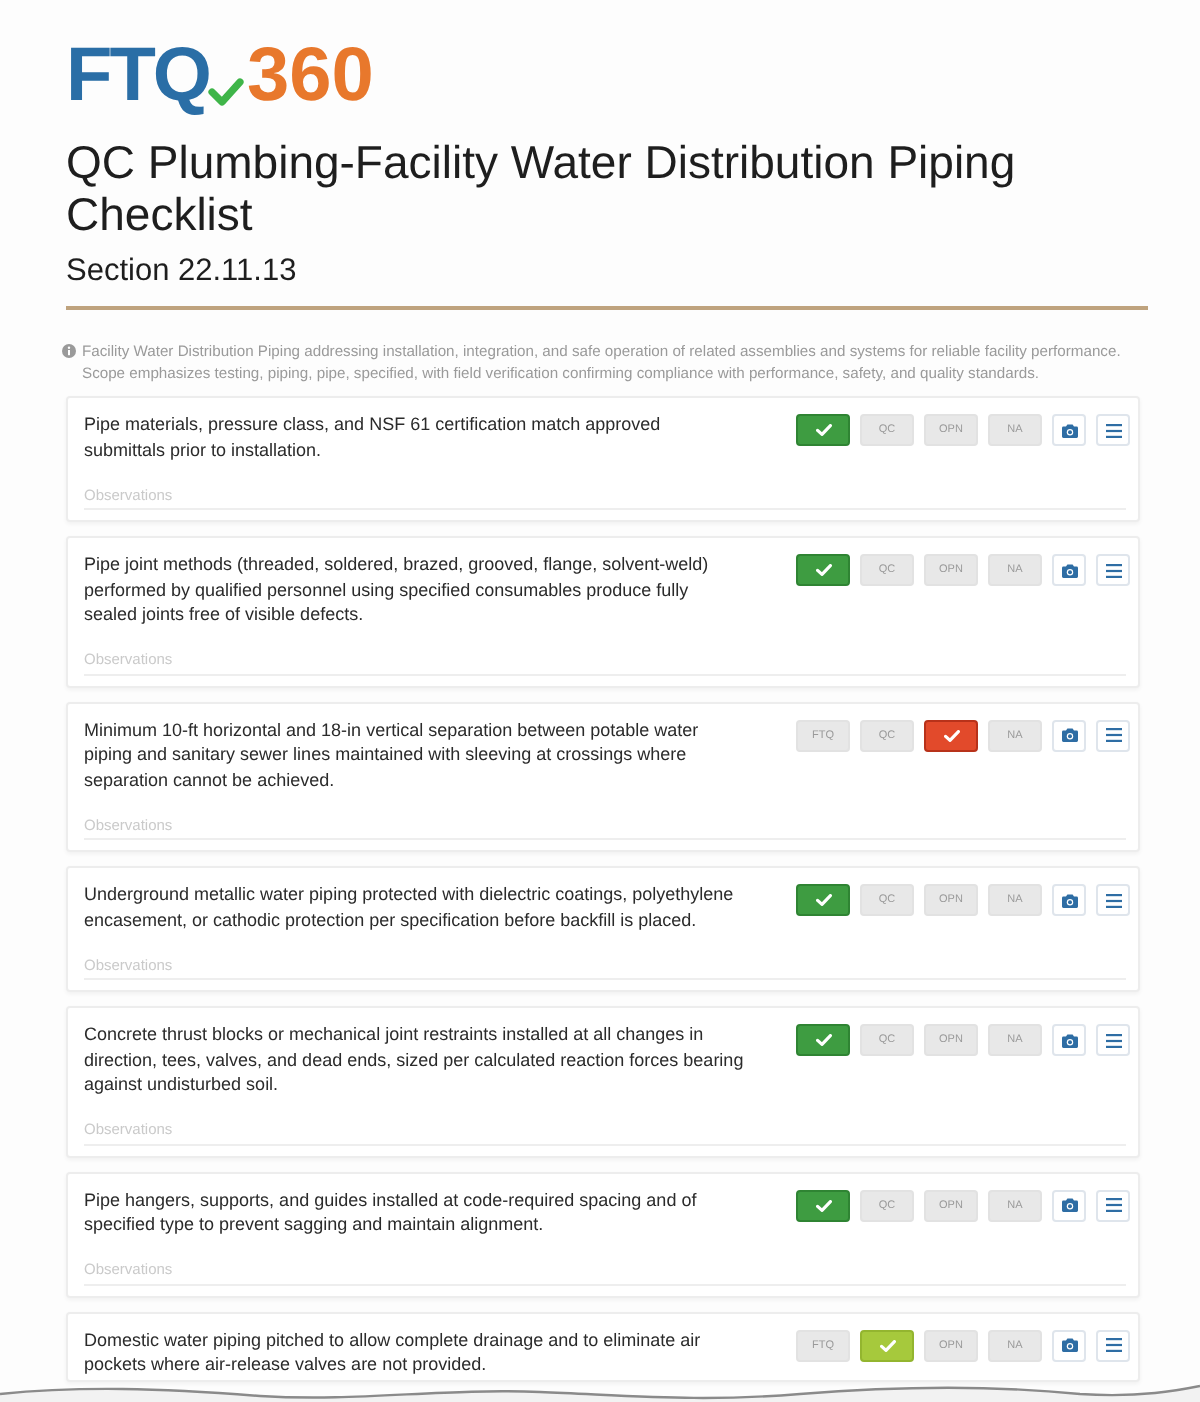 Image resolution: width=1200 pixels, height=1402 pixels. Describe the element at coordinates (410, 907) in the screenshot. I see `checklist-item-text: Underground metallic water piping protected with dielectric coatings, polyethylene encasement, or cathodic protection per specification before backfill is placed.` at that location.